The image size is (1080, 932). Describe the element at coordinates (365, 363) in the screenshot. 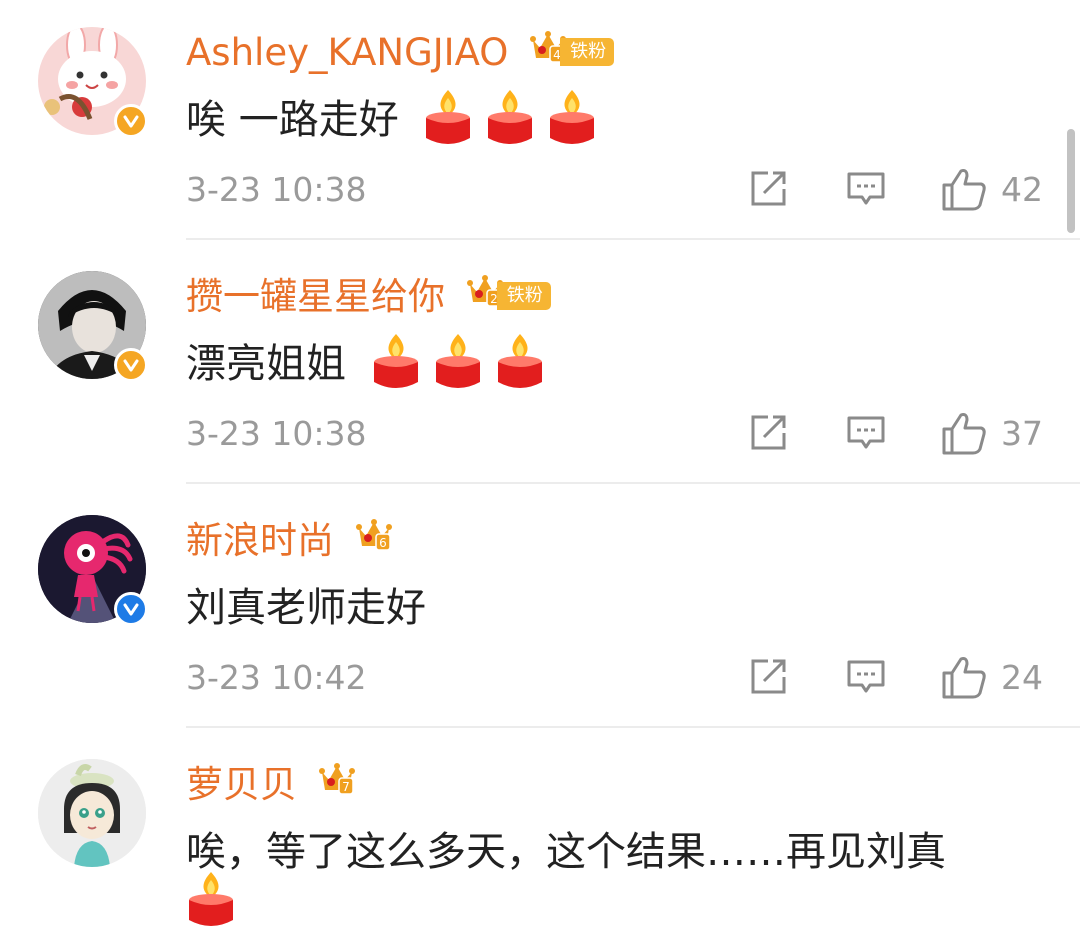

I see `comment-text: 漂亮姐姐` at that location.